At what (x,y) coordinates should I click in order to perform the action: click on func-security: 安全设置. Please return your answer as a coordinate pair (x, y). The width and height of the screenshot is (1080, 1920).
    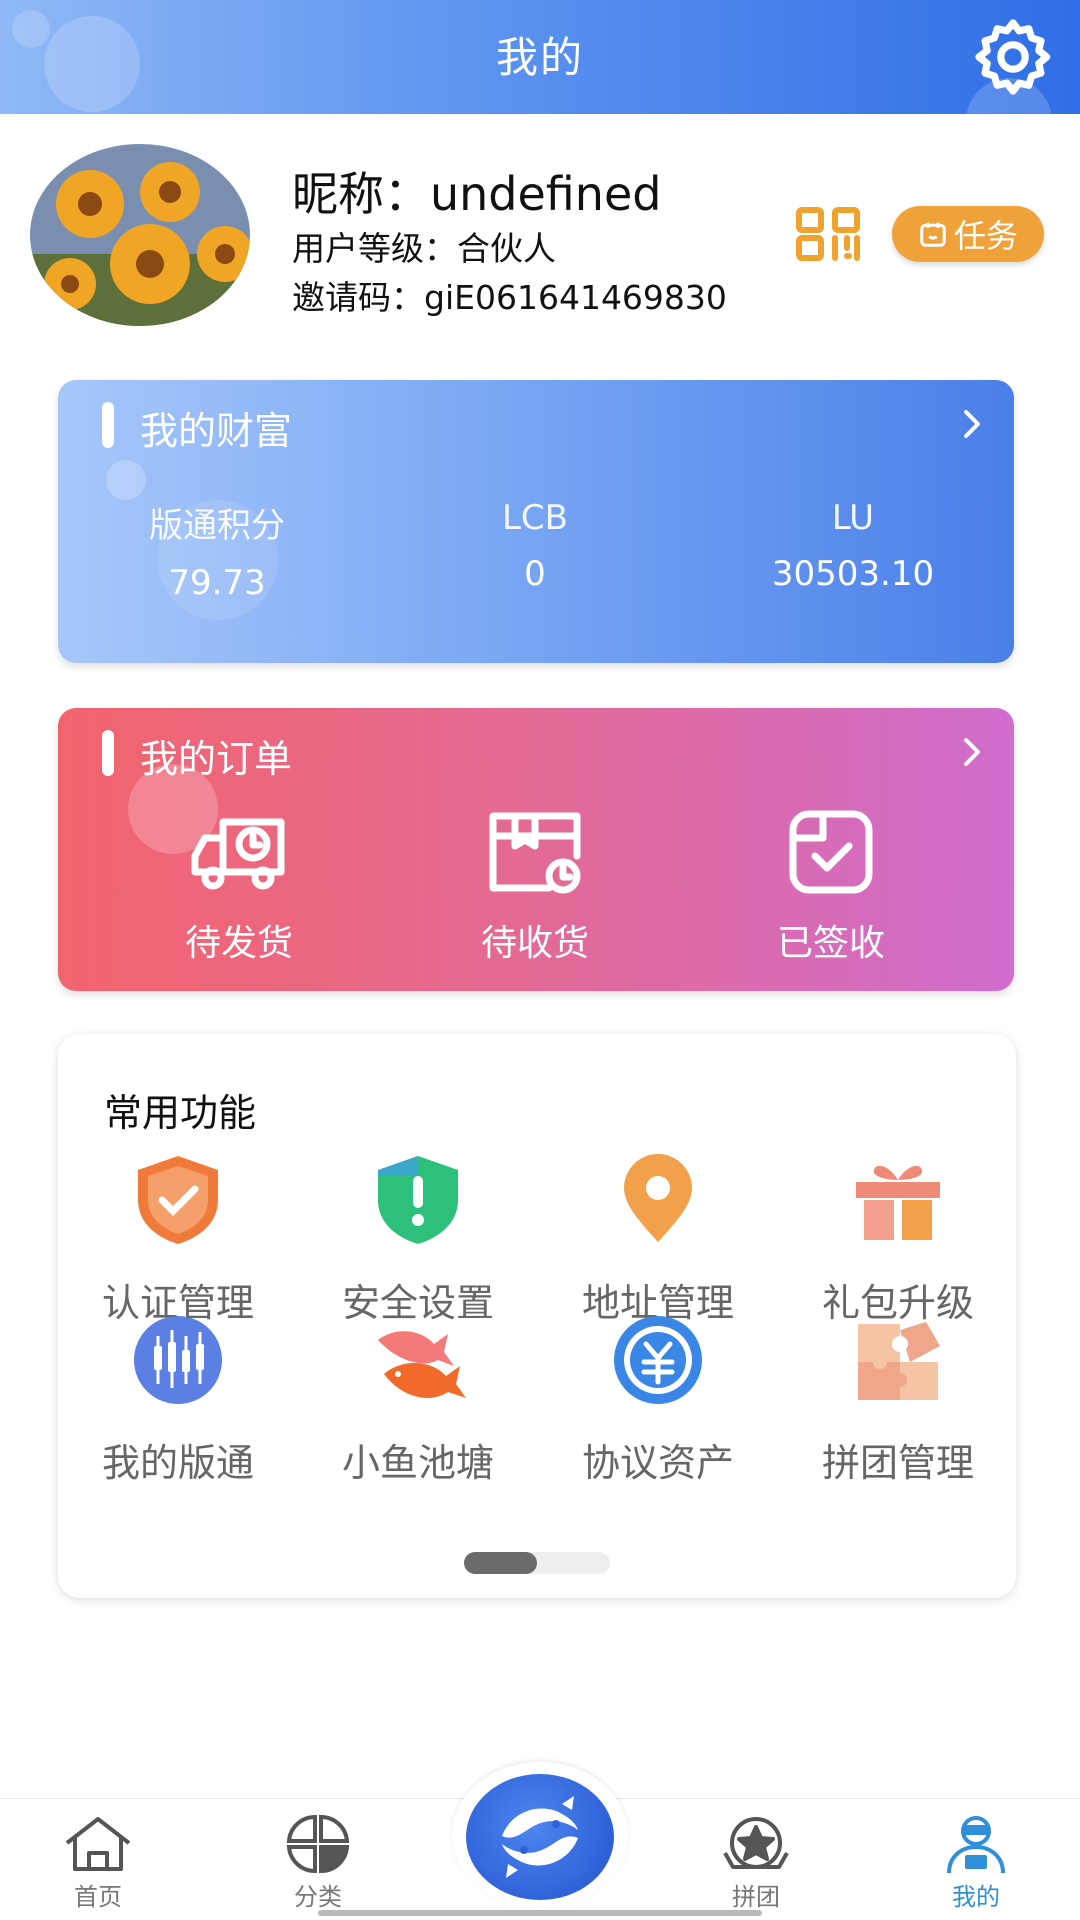
    Looking at the image, I should click on (418, 1238).